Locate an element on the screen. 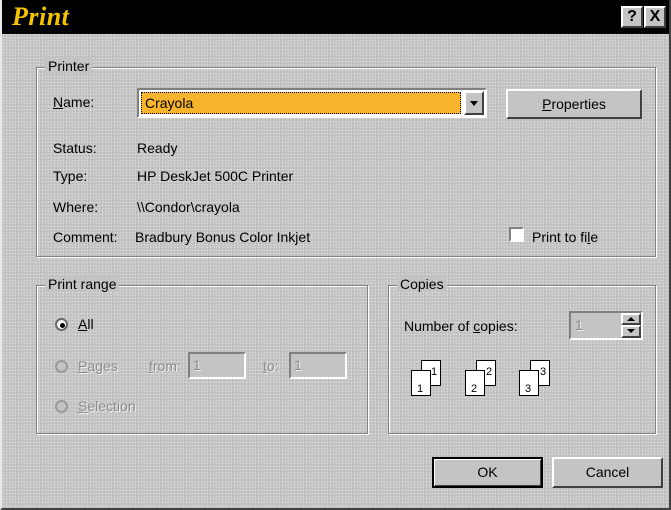 The height and width of the screenshot is (510, 671). selection-radio is located at coordinates (61, 406).